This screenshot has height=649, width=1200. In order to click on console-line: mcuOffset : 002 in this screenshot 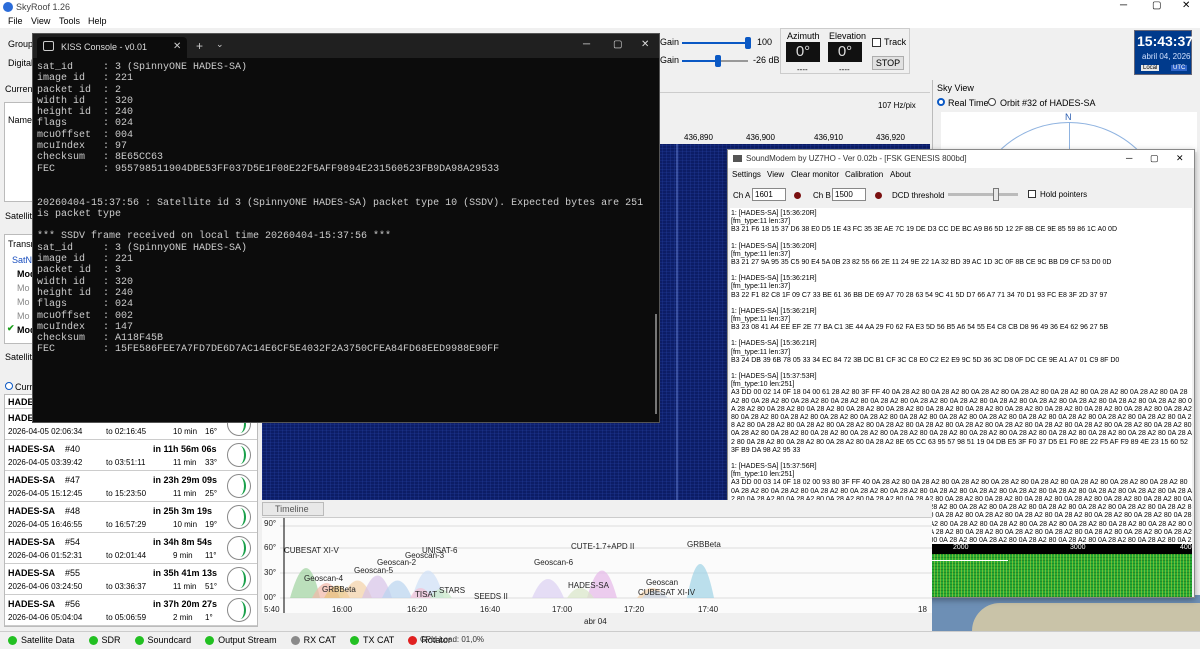, I will do `click(85, 316)`.